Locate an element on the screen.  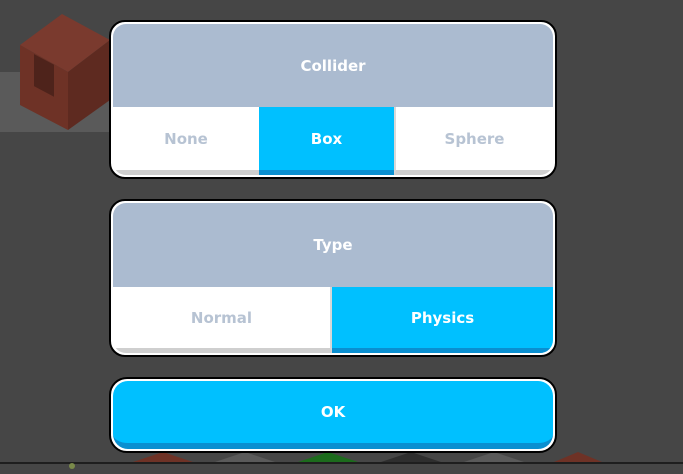
collider-title: Collider is located at coordinates (333, 65).